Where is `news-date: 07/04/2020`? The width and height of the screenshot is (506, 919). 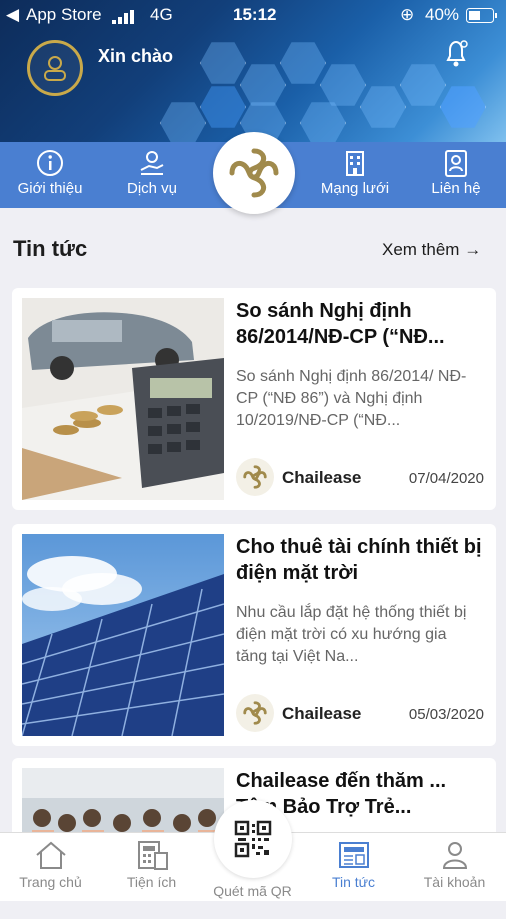
news-date: 07/04/2020 is located at coordinates (446, 478).